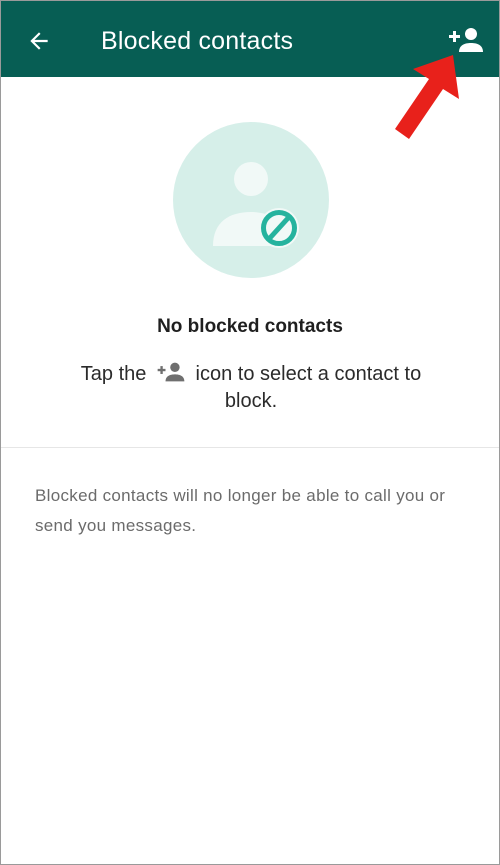 The image size is (500, 865). I want to click on divider, so click(250, 447).